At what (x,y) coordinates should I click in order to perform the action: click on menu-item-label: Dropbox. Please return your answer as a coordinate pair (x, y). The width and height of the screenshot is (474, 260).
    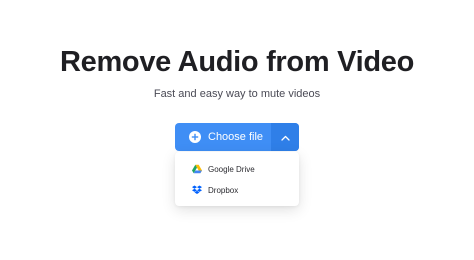
    Looking at the image, I should click on (223, 190).